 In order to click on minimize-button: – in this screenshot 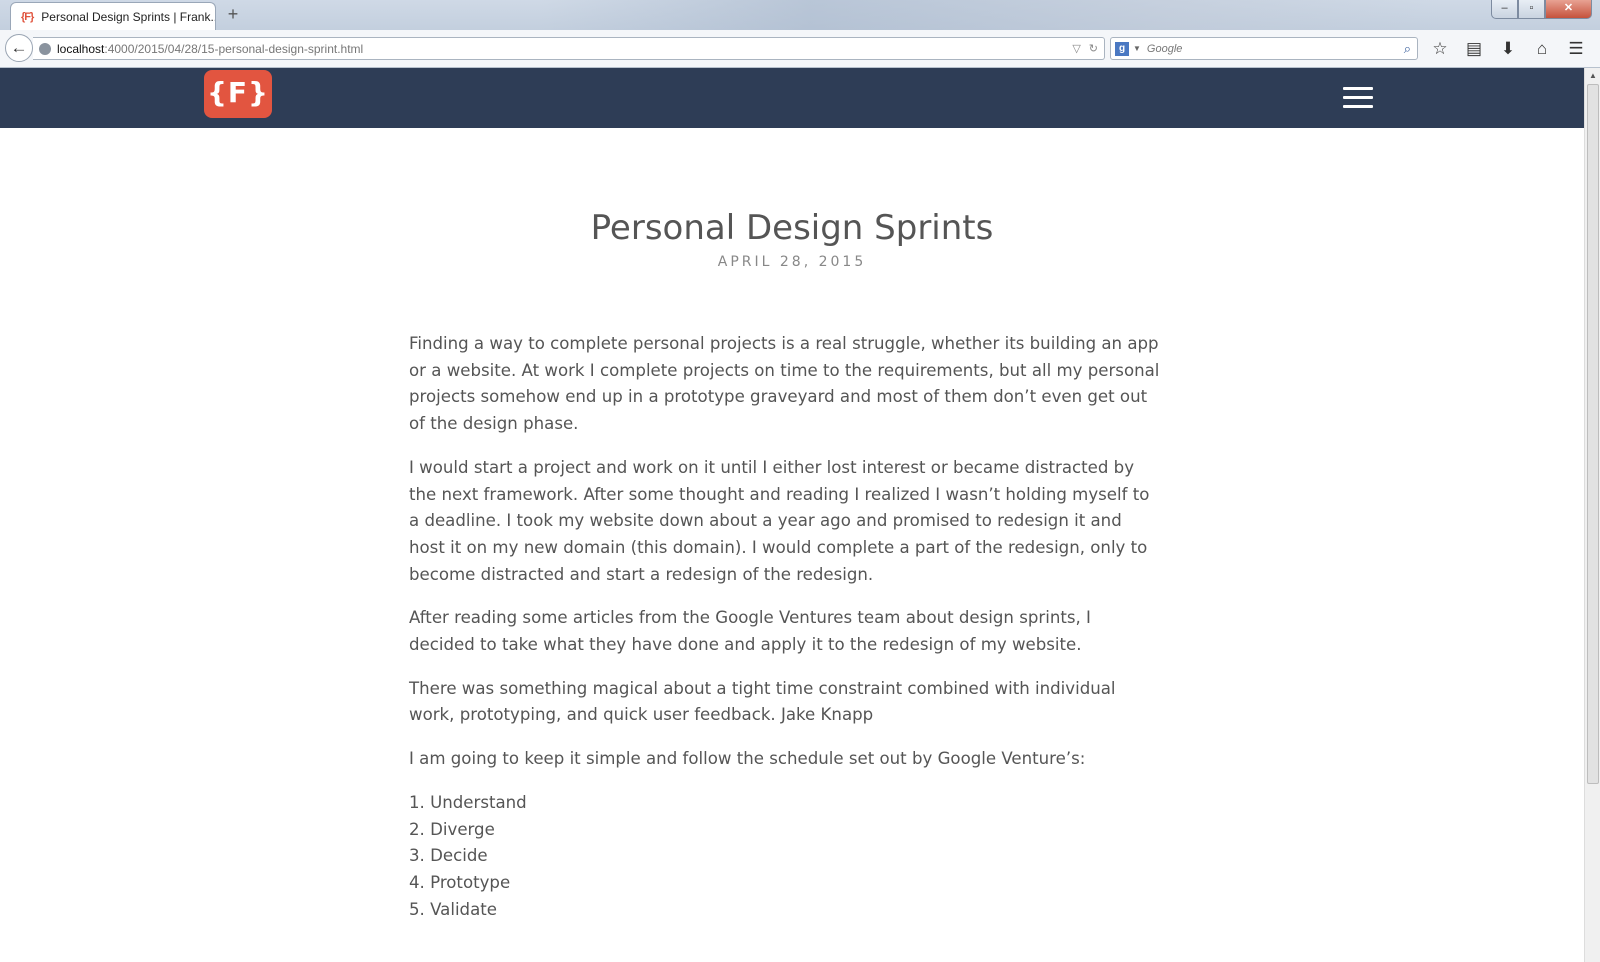, I will do `click(1504, 9)`.